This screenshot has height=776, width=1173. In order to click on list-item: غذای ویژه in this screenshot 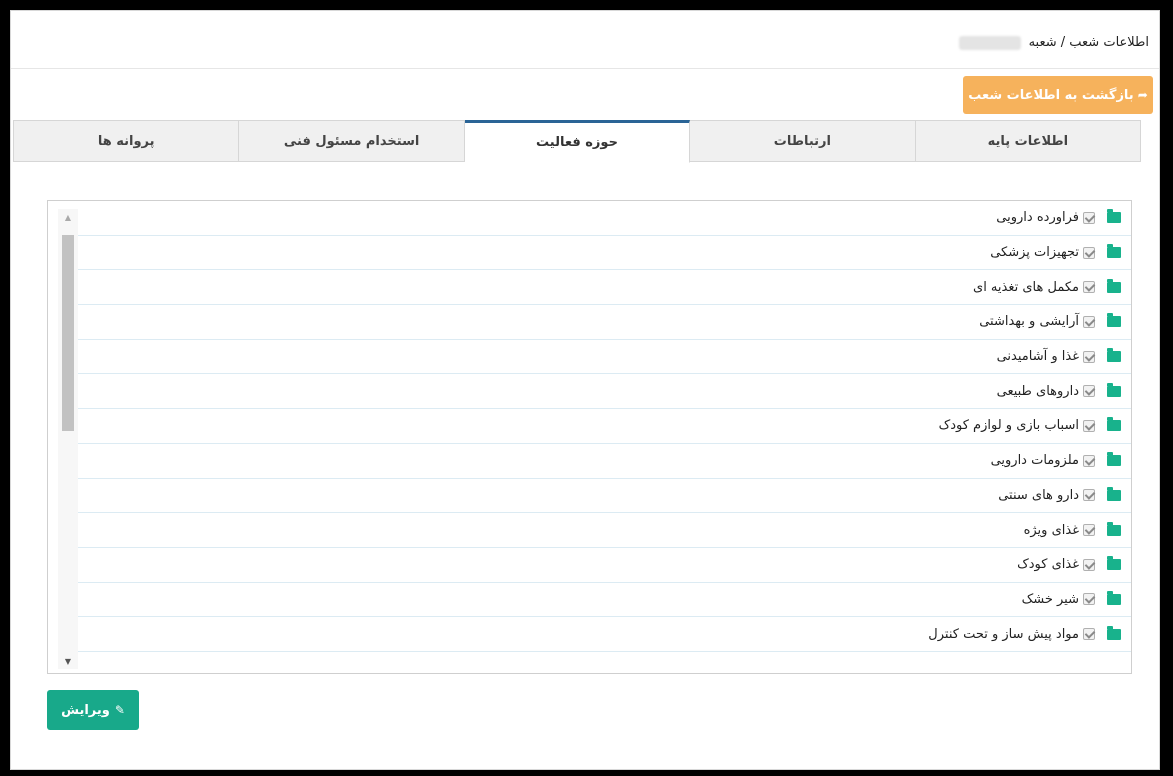, I will do `click(604, 530)`.